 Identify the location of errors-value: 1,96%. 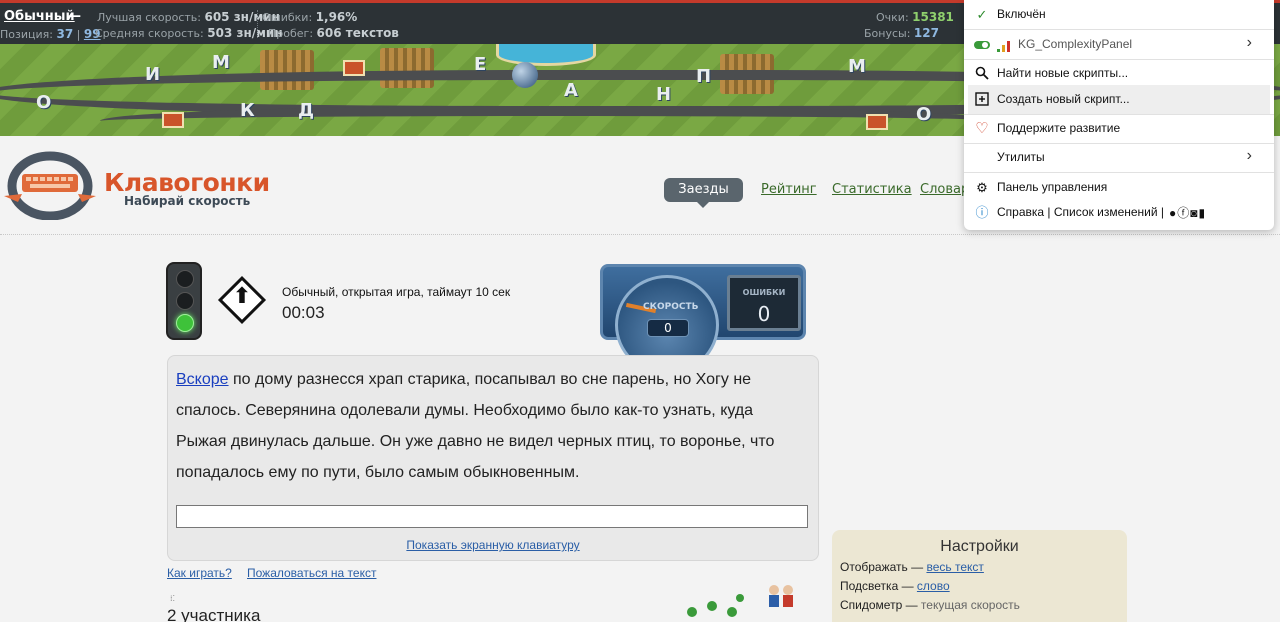
(336, 17).